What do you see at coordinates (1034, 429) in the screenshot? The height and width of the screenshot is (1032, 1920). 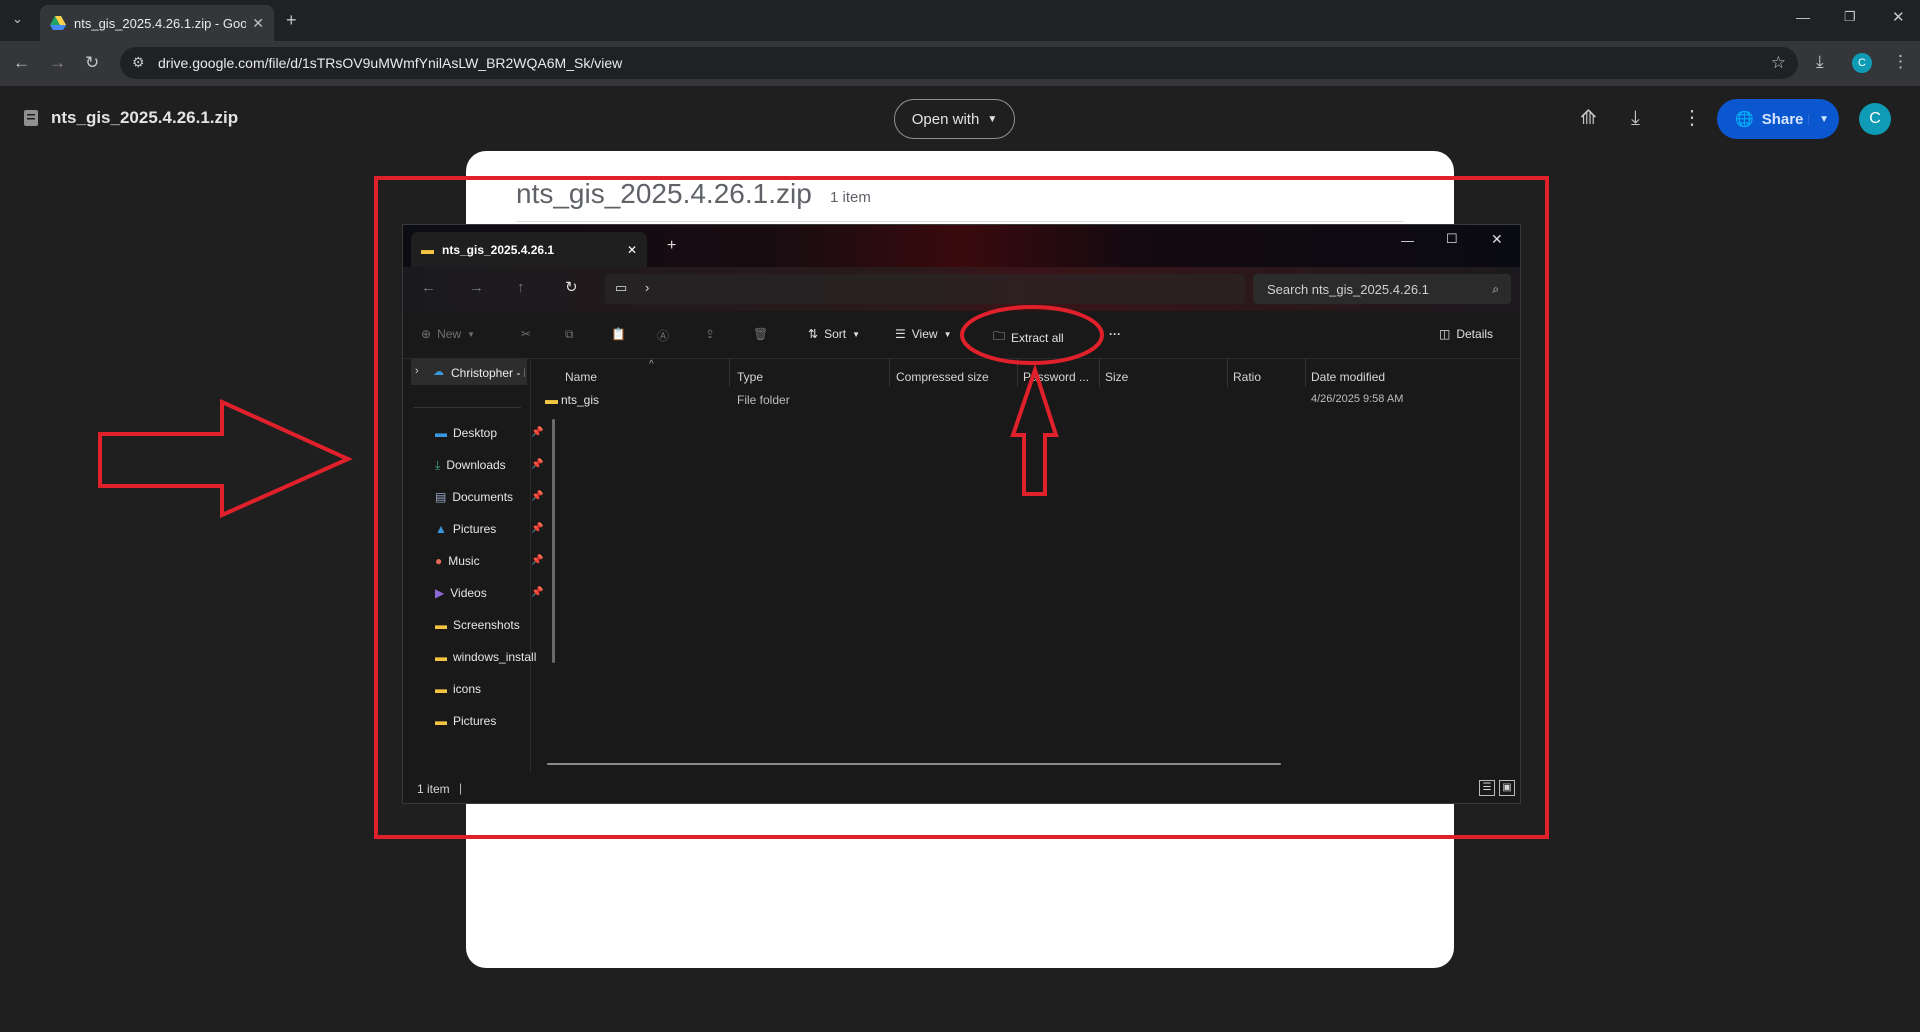 I see `up-arrow-annotation` at bounding box center [1034, 429].